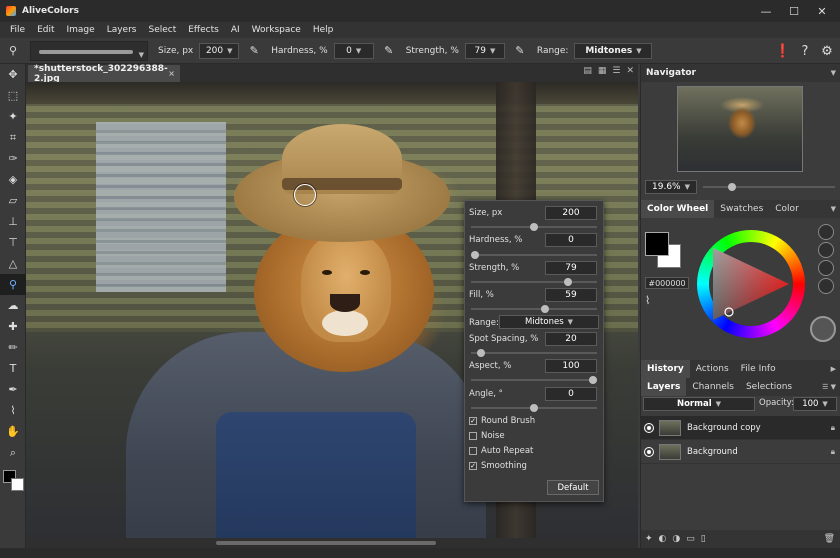 The height and width of the screenshot is (558, 840). What do you see at coordinates (571, 394) in the screenshot?
I see `popup-angle-input: 0` at bounding box center [571, 394].